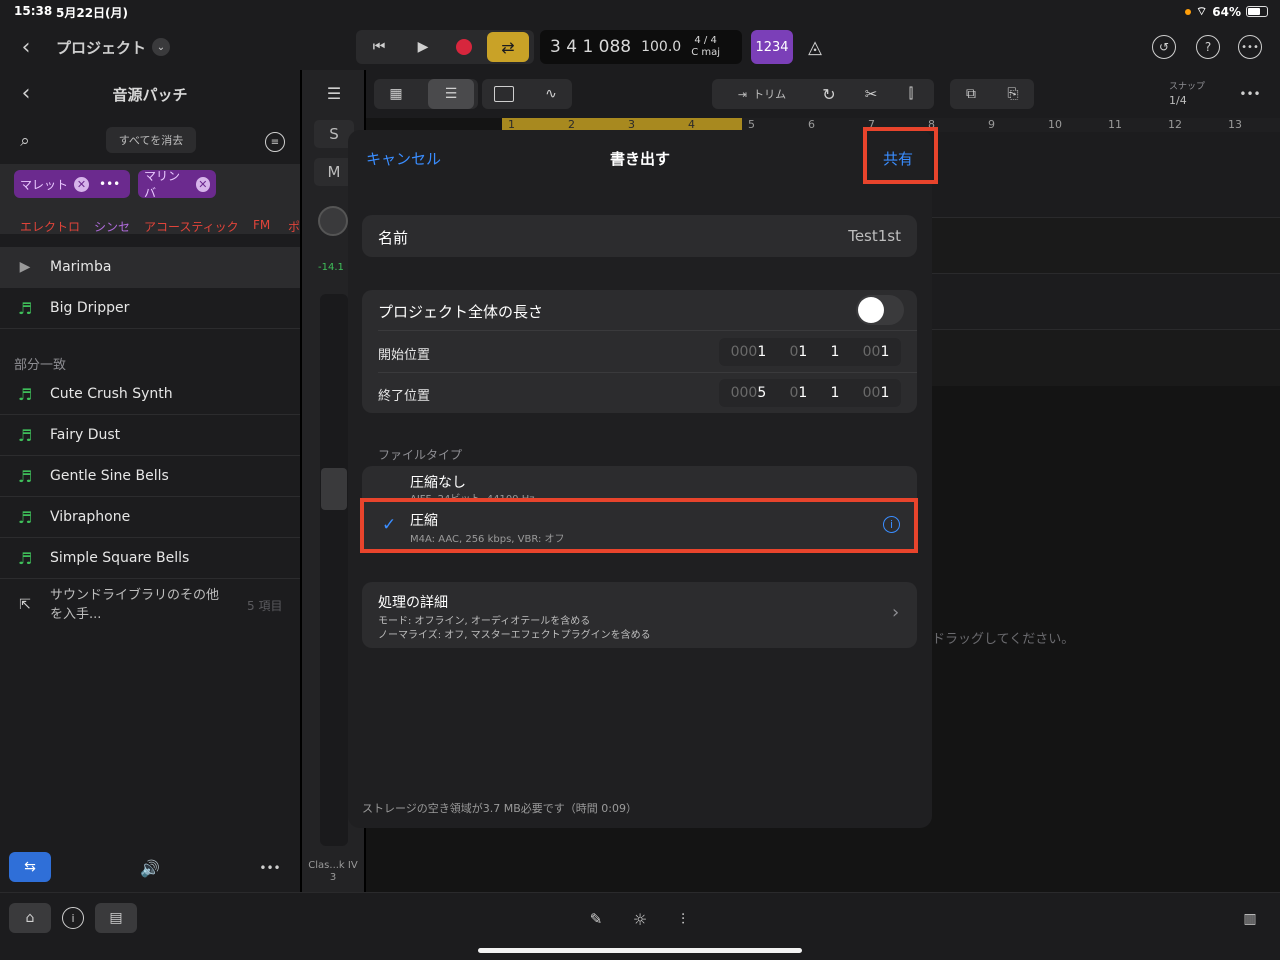 The height and width of the screenshot is (960, 1280). Describe the element at coordinates (1250, 47) in the screenshot. I see `more-options-icon: •••` at that location.